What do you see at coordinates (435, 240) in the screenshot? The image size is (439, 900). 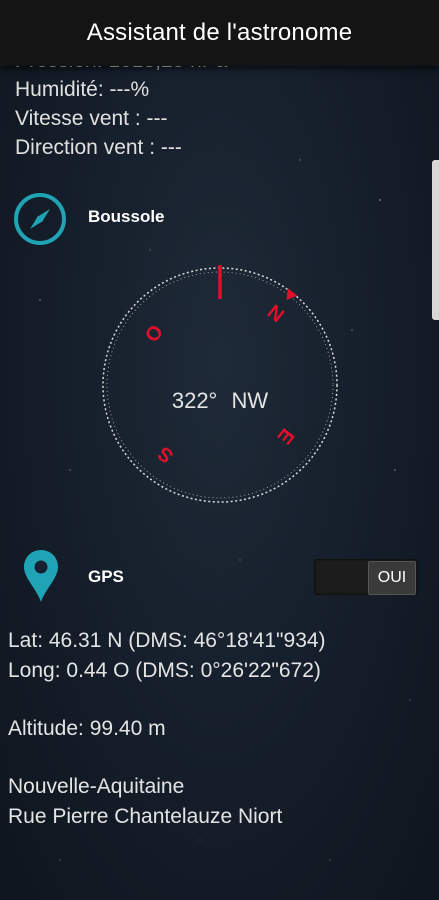 I see `scrollbar-thumb` at bounding box center [435, 240].